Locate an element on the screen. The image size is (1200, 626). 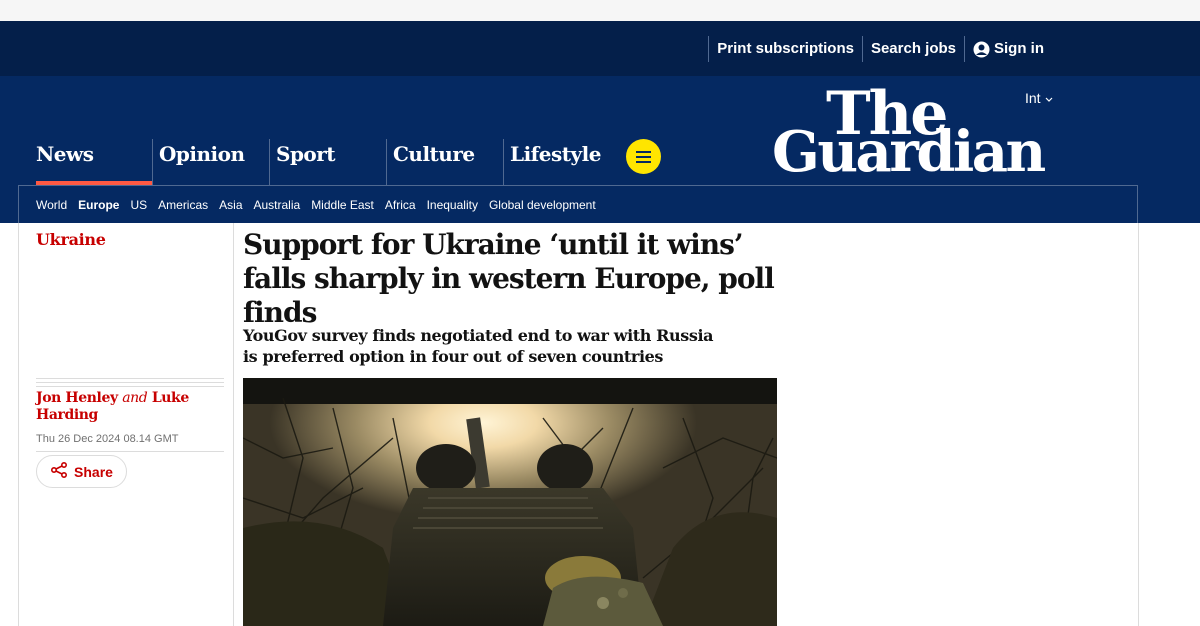
pillar-news: News is located at coordinates (86, 162).